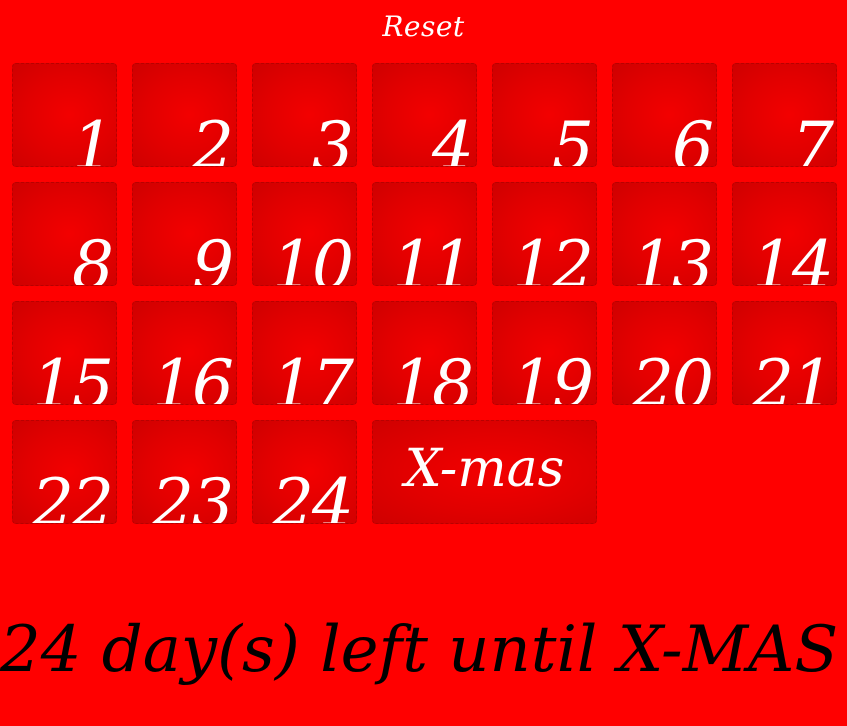 The width and height of the screenshot is (847, 726). I want to click on door-18: 18, so click(424, 353).